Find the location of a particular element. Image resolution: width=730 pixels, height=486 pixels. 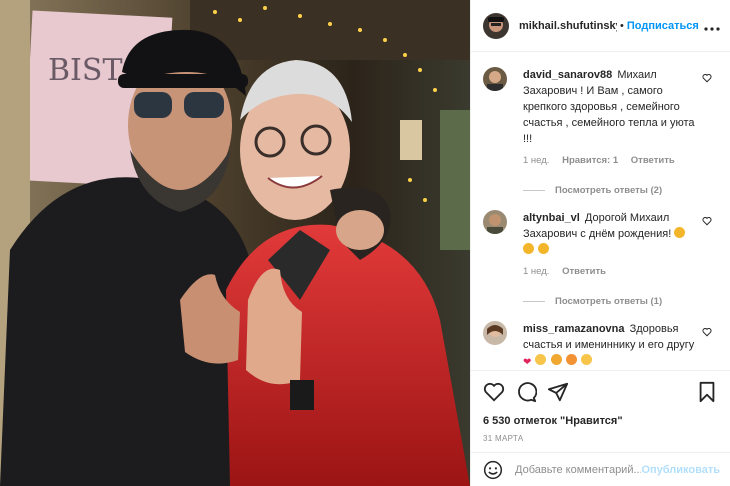

comment-username: altynbai_vl is located at coordinates (551, 218).